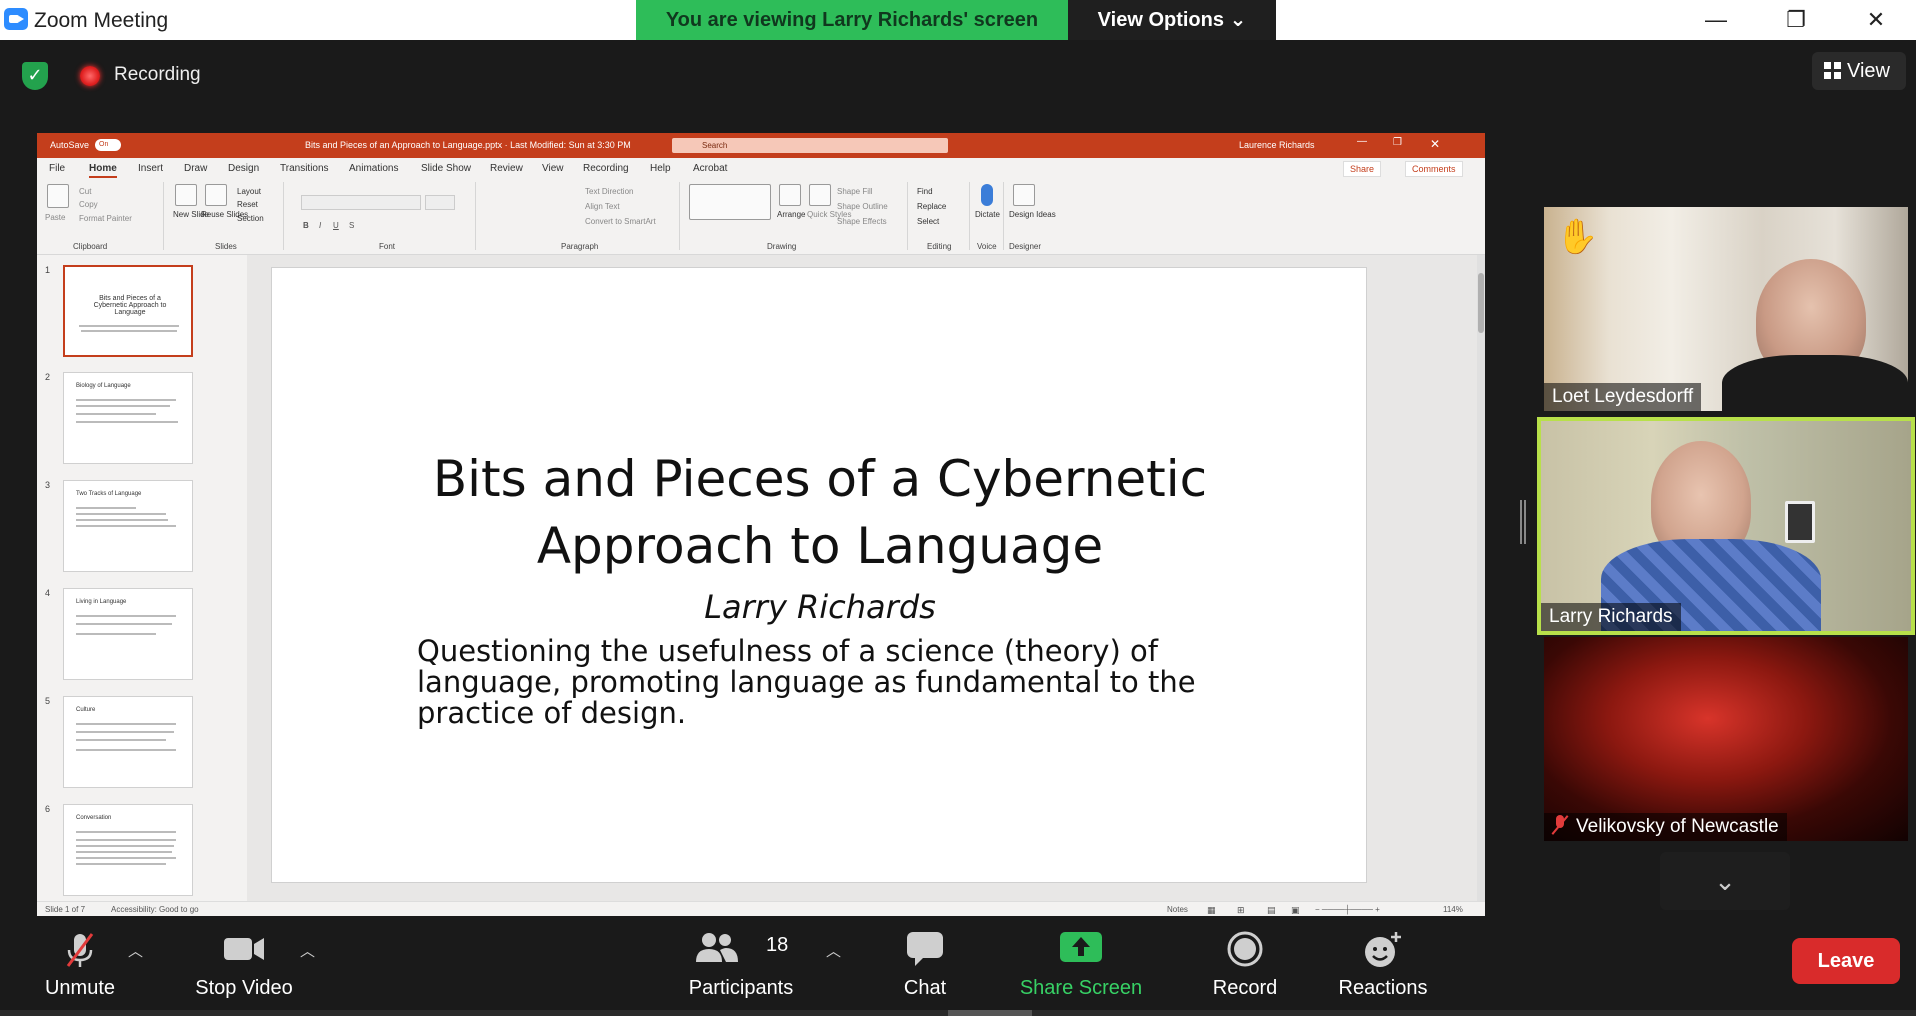 This screenshot has width=1916, height=1016. Describe the element at coordinates (80, 967) in the screenshot. I see `unmute-button: Unmute` at that location.